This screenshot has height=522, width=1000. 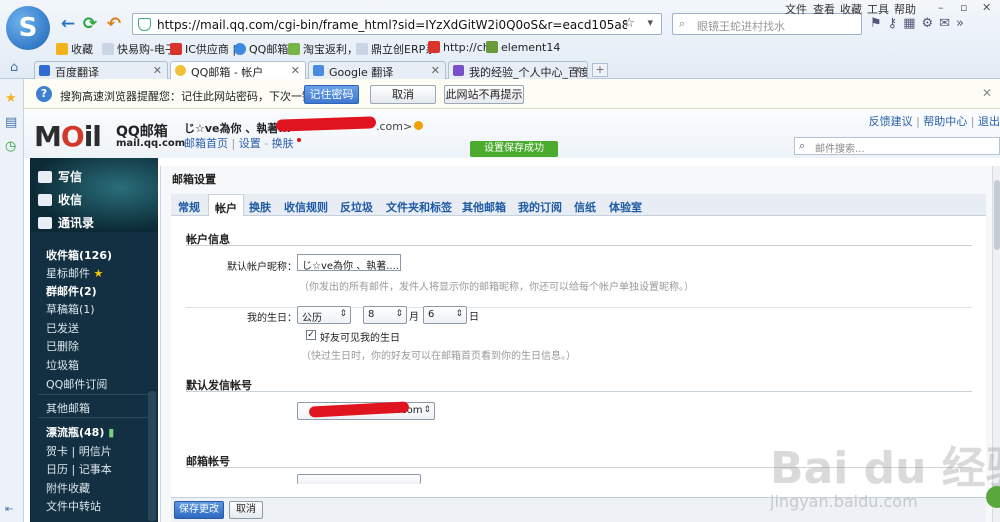 I want to click on cancel-button: 取消, so click(x=246, y=510).